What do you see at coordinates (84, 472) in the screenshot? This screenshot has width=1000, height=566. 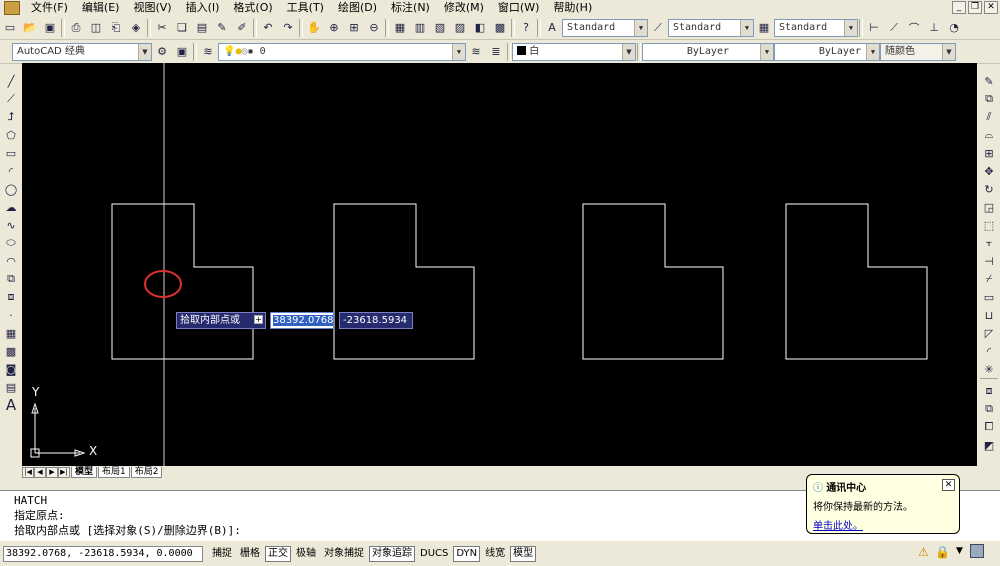 I see `tab-model: 模型` at bounding box center [84, 472].